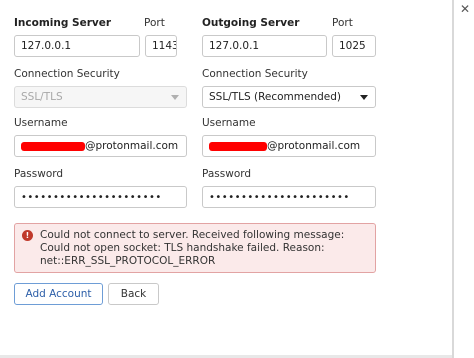  I want to click on outgoing-security-label: Connection Security, so click(255, 74).